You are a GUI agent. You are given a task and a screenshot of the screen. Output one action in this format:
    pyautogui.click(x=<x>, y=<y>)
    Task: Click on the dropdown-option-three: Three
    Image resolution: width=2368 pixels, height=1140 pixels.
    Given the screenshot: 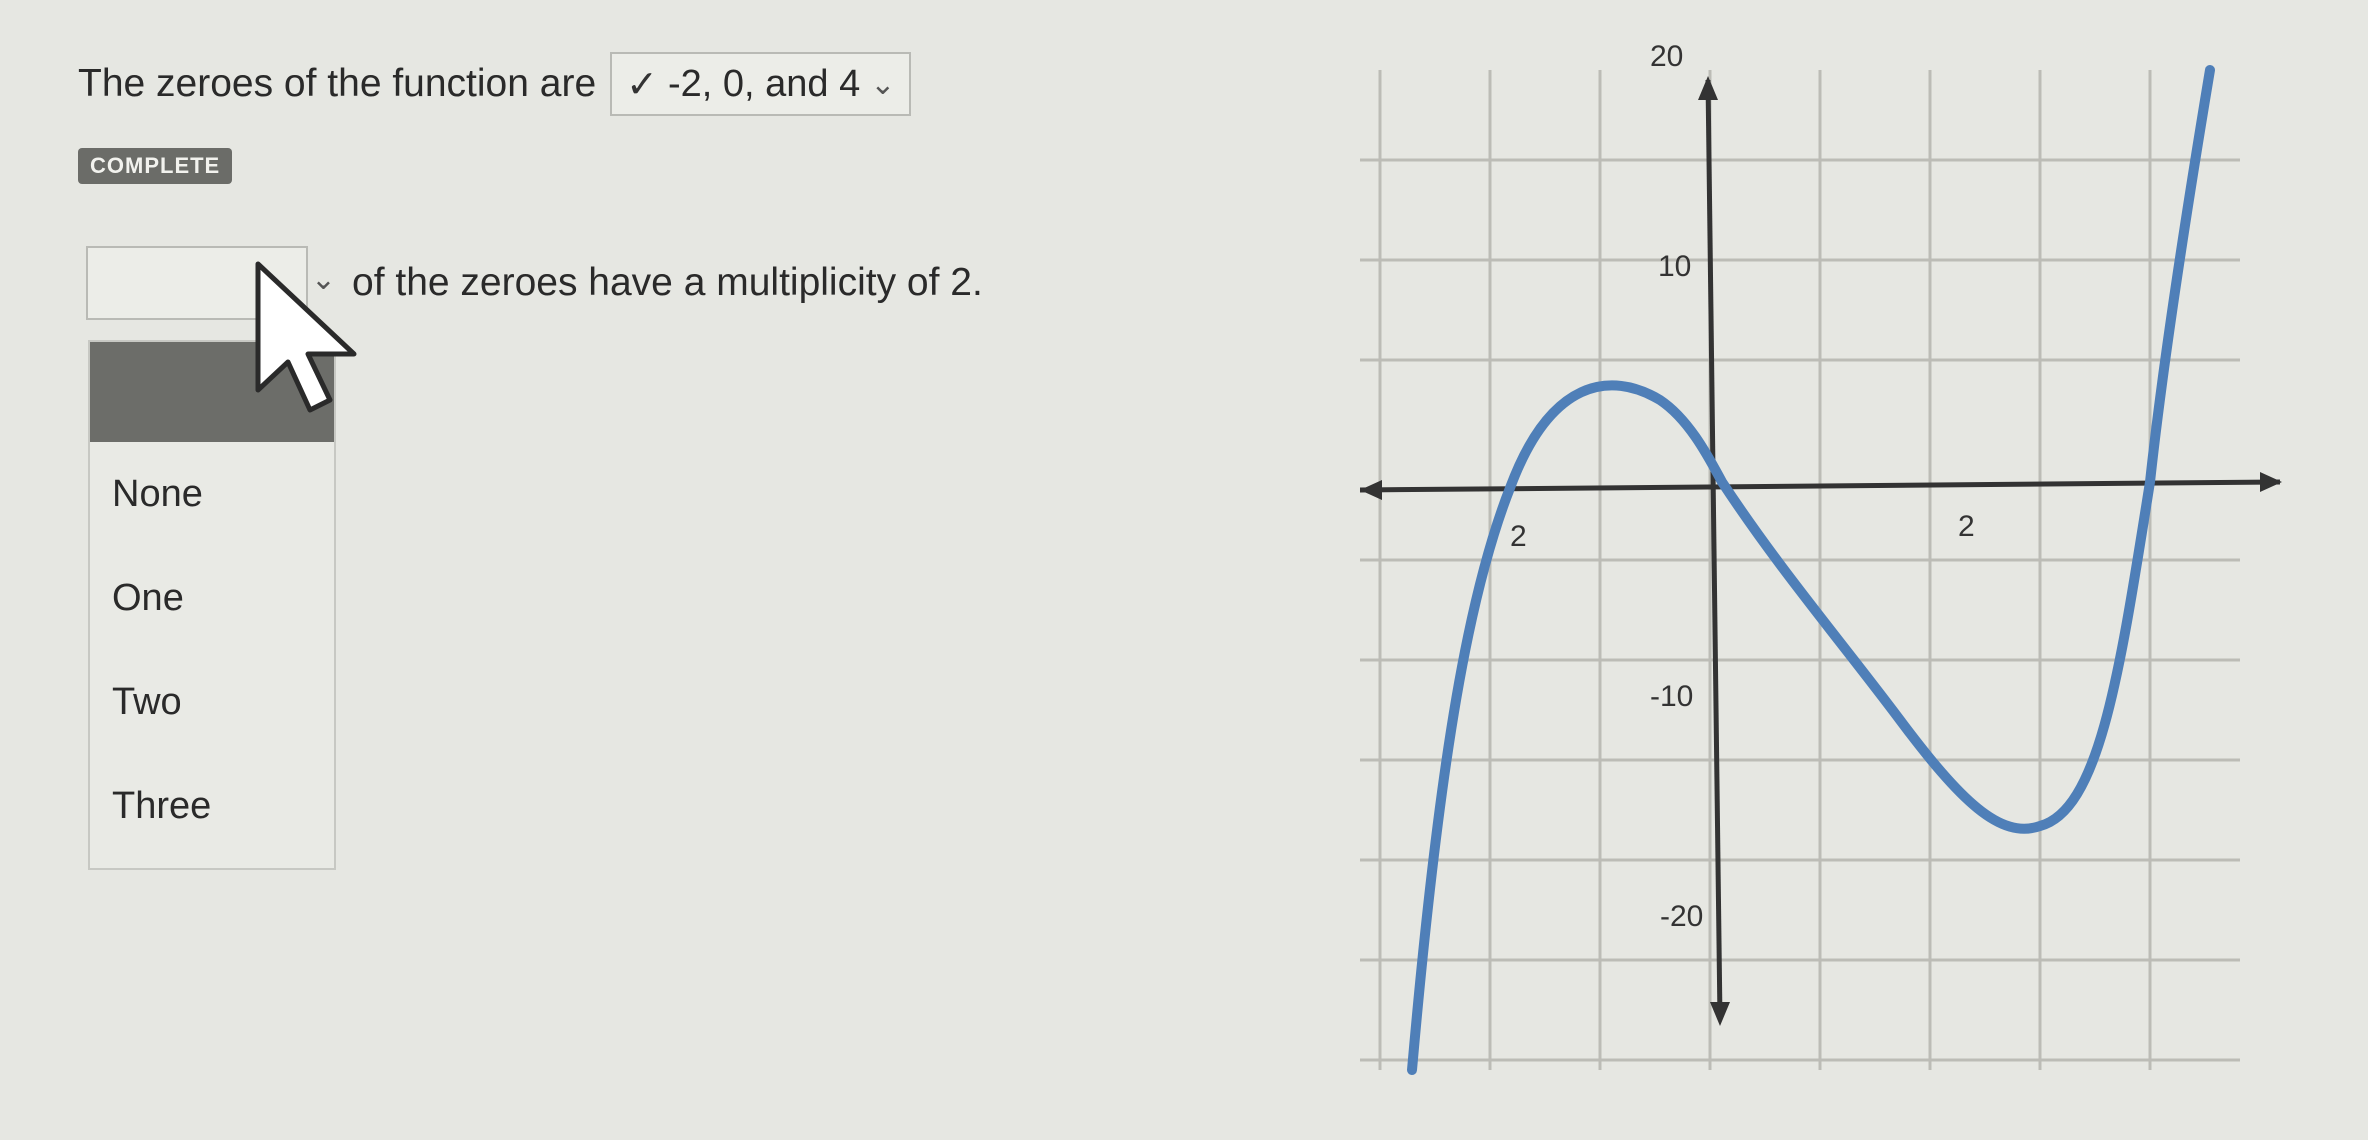 What is the action you would take?
    pyautogui.click(x=212, y=806)
    